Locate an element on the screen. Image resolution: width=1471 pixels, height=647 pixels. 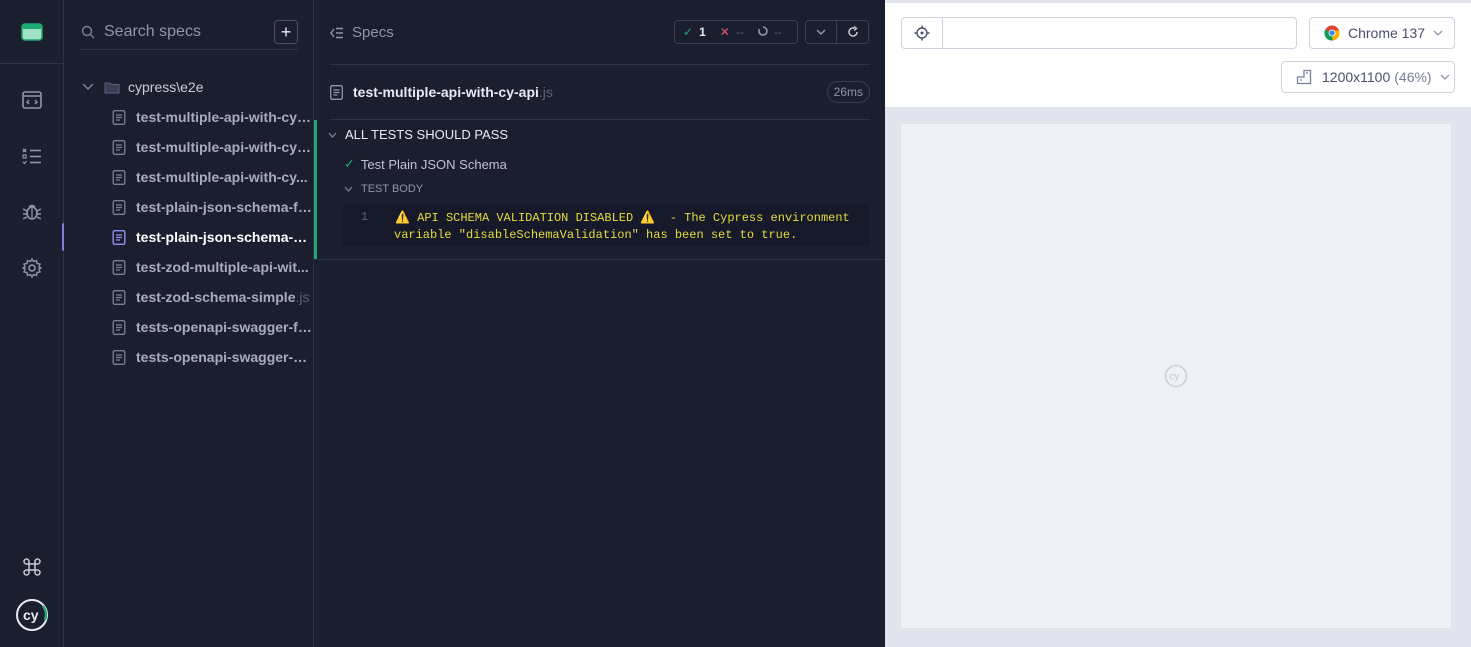
pending-spinner-icon is located at coordinates (763, 32).